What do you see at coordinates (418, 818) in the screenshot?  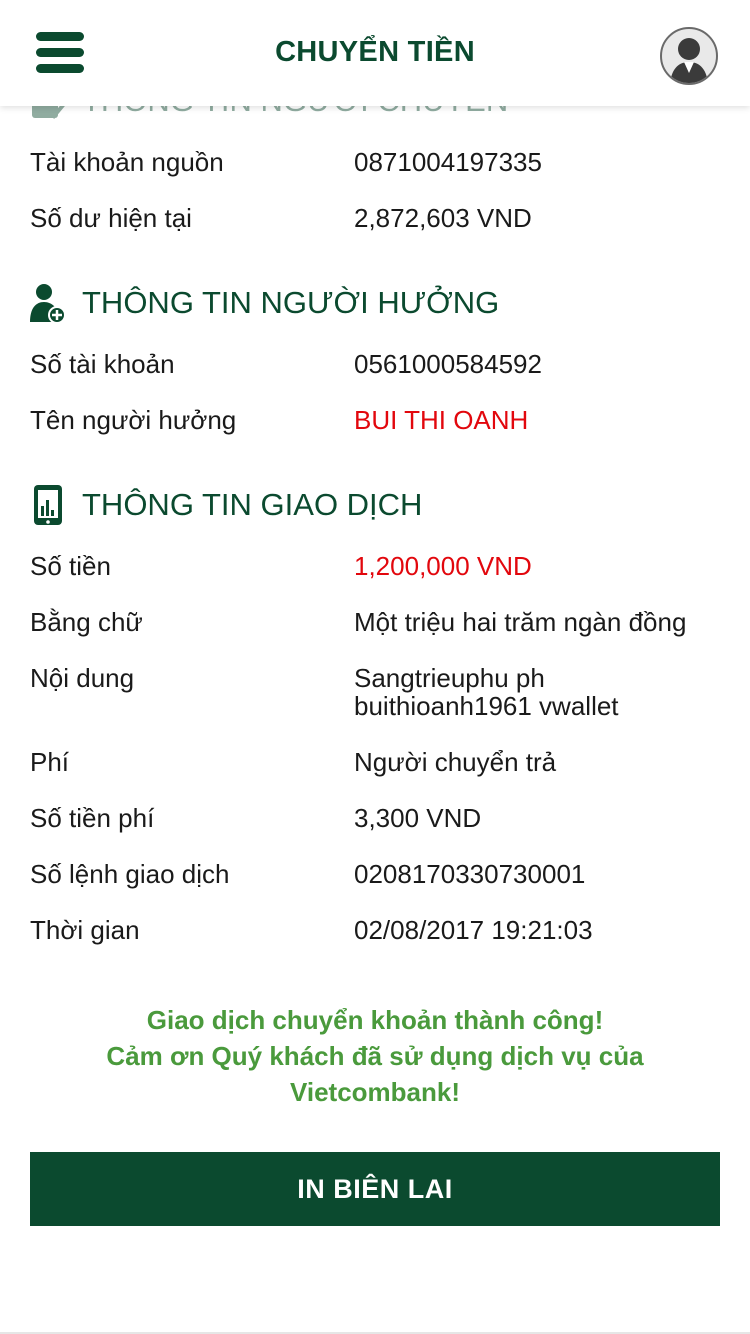 I see `row-value: 3,300 VND` at bounding box center [418, 818].